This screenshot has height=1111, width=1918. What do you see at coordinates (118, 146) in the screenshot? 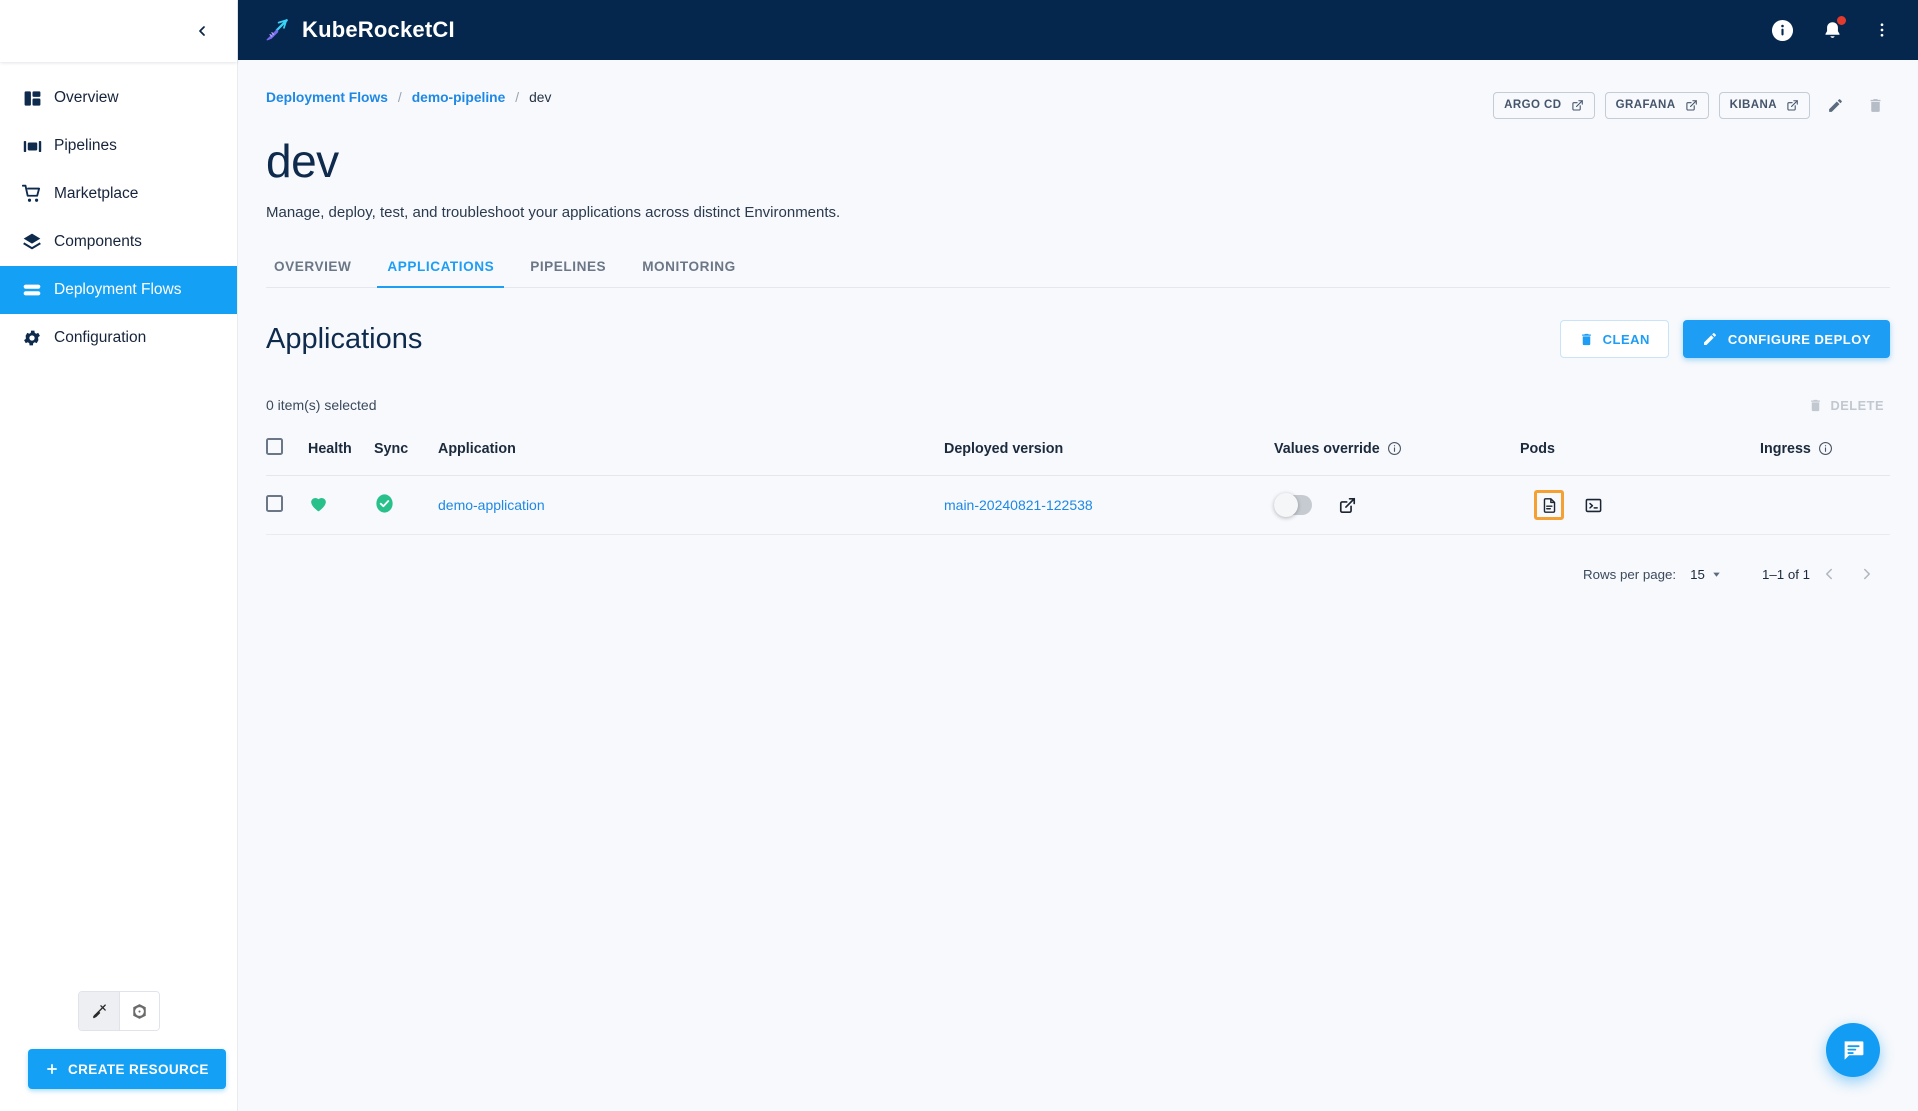
I see `sidebar-item-pipelines: Pipelines` at bounding box center [118, 146].